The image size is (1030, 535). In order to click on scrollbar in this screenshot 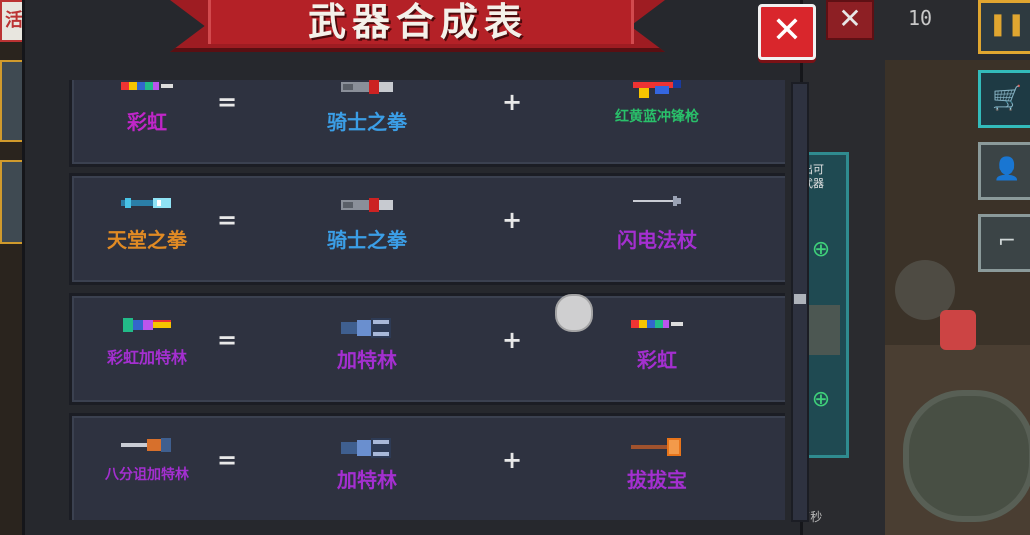, I will do `click(800, 302)`.